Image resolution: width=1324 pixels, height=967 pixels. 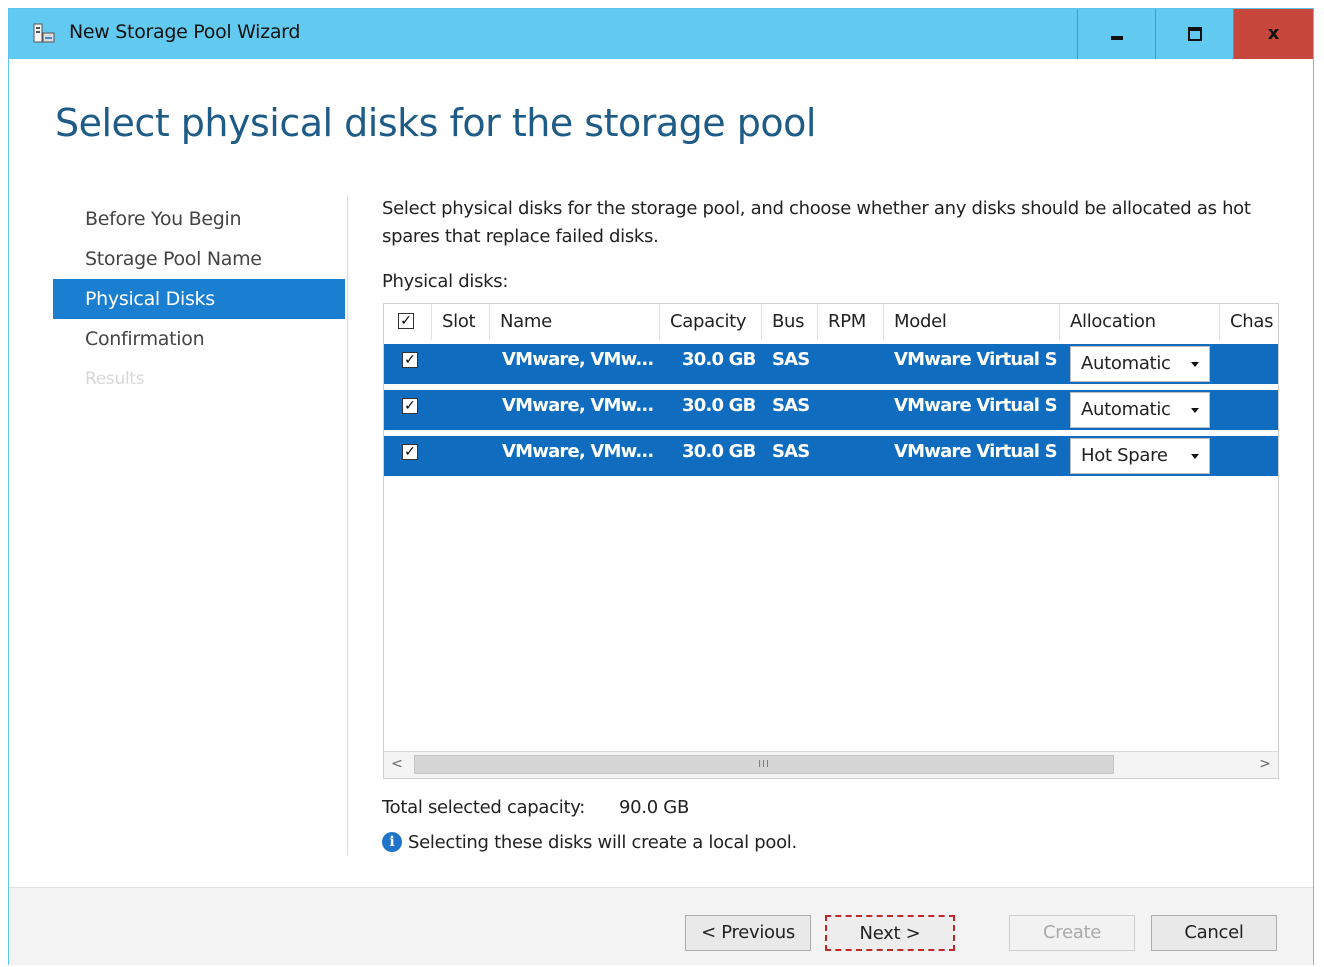 I want to click on allocation-dropdown: Hot Spare, so click(x=1140, y=456).